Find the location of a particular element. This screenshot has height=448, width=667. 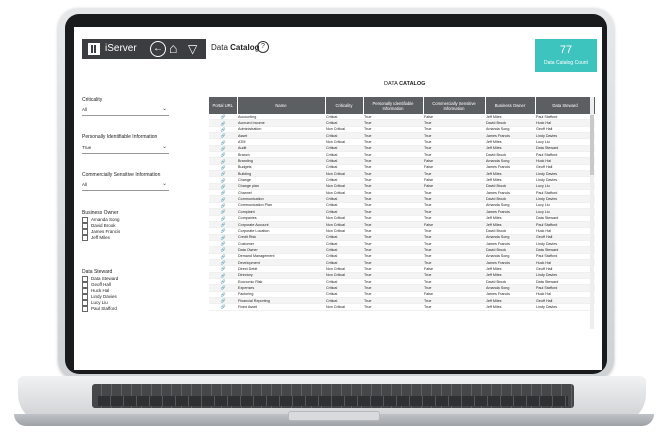

scrollbar-thumb is located at coordinates (592, 145).